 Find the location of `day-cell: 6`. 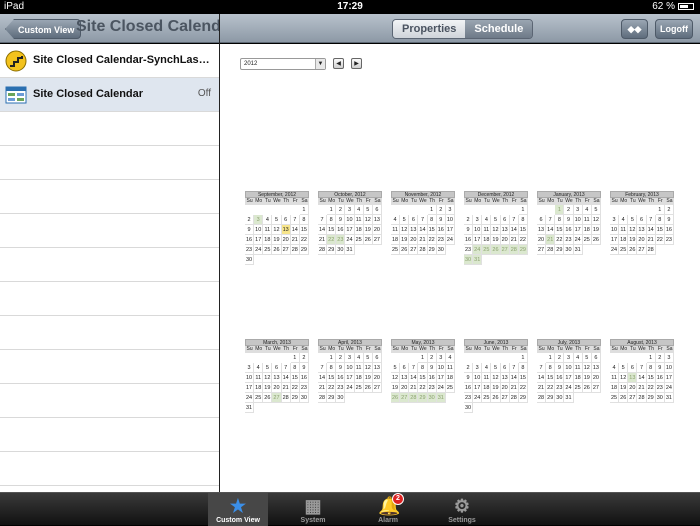

day-cell: 6 is located at coordinates (596, 358).